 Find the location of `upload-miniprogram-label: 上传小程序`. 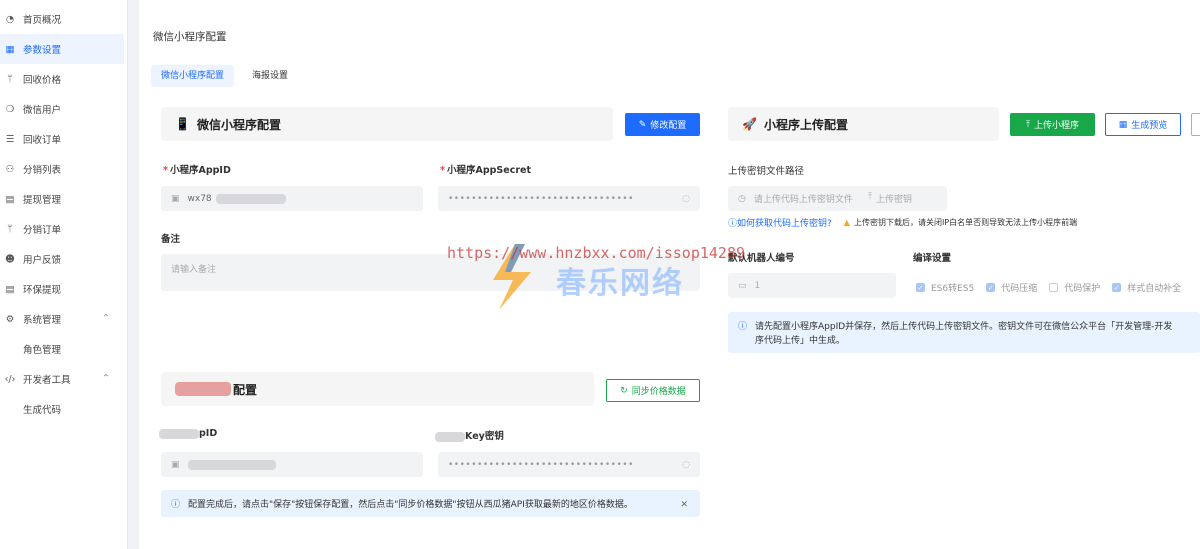

upload-miniprogram-label: 上传小程序 is located at coordinates (1056, 126).